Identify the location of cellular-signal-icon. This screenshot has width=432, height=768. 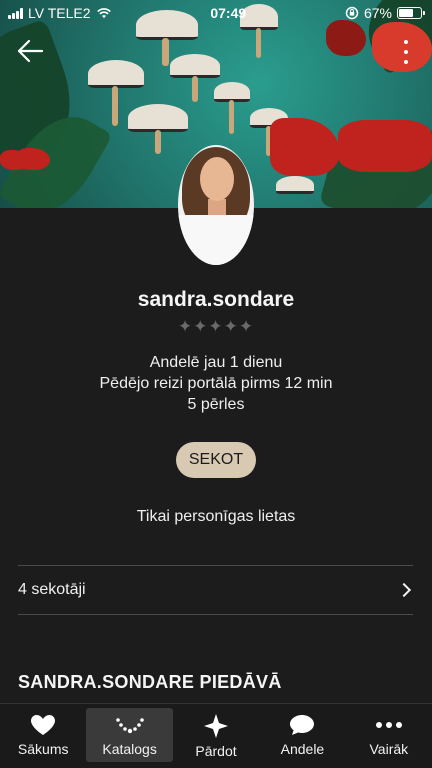
(15, 13).